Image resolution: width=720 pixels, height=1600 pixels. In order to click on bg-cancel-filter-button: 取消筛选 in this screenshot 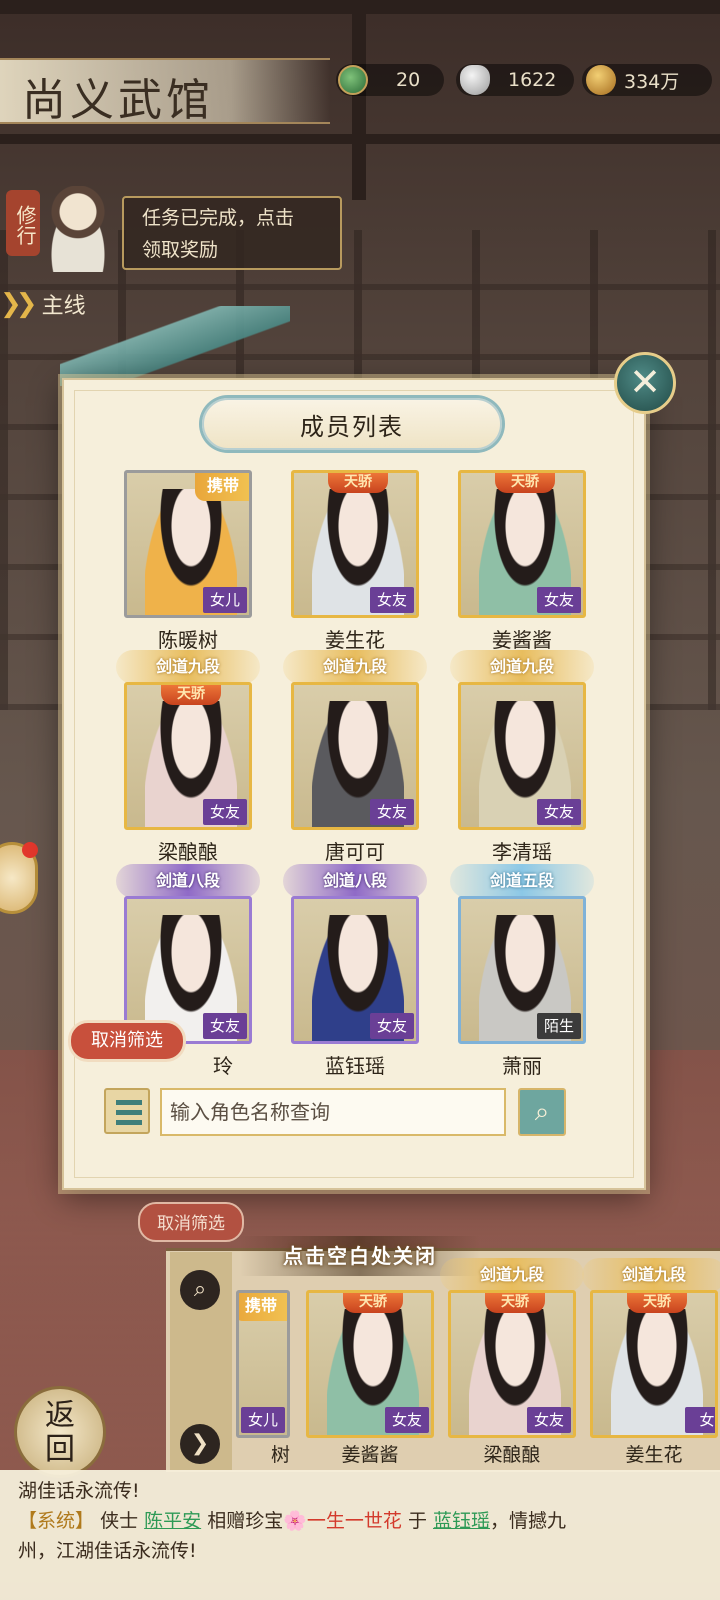, I will do `click(191, 1222)`.